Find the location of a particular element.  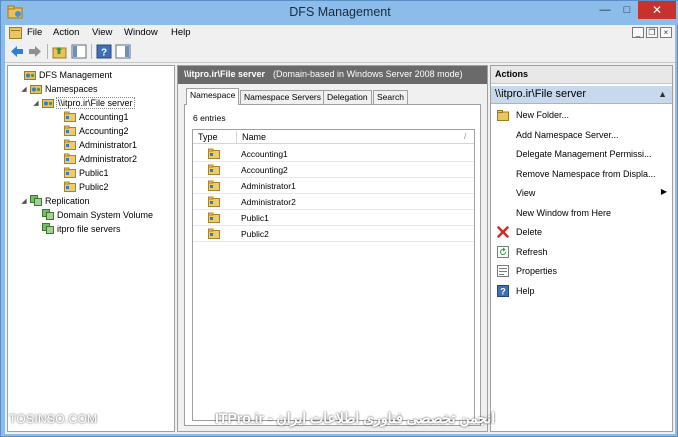

column-divider is located at coordinates (236, 137).